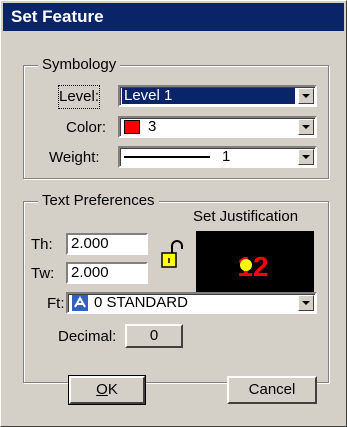 Image resolution: width=347 pixels, height=427 pixels. What do you see at coordinates (79, 97) in the screenshot?
I see `level-label: Level:` at bounding box center [79, 97].